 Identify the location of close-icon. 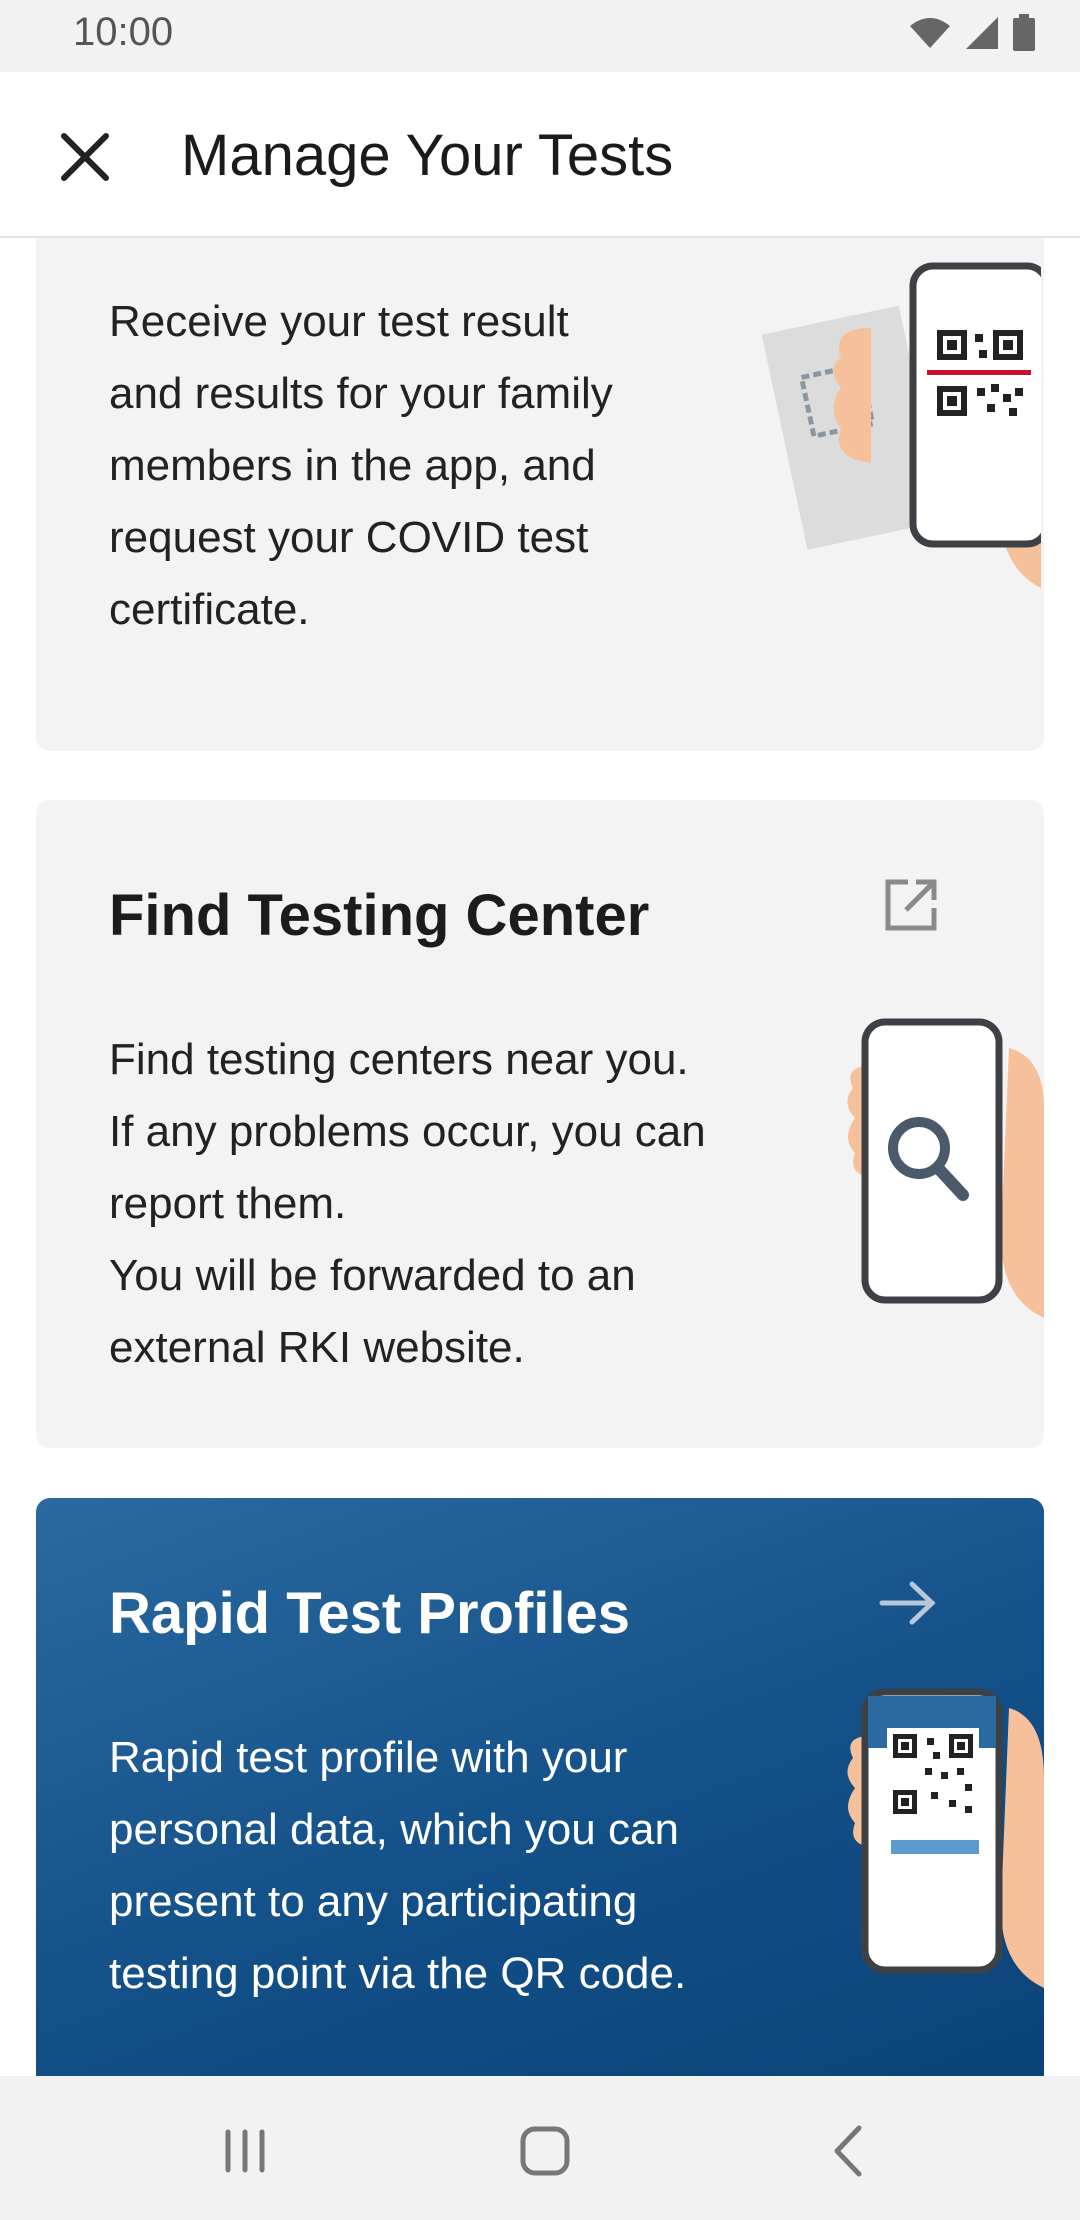
(85, 157).